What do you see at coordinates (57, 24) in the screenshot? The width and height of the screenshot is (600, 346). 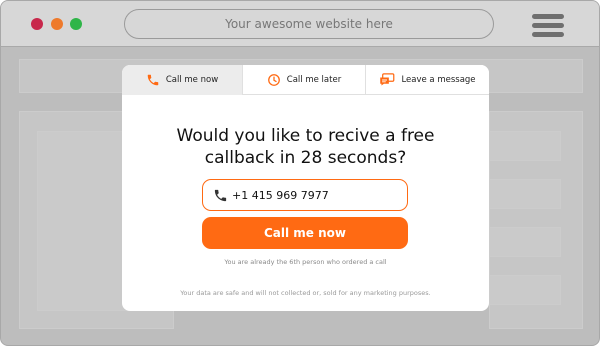 I see `minimize-window-dot` at bounding box center [57, 24].